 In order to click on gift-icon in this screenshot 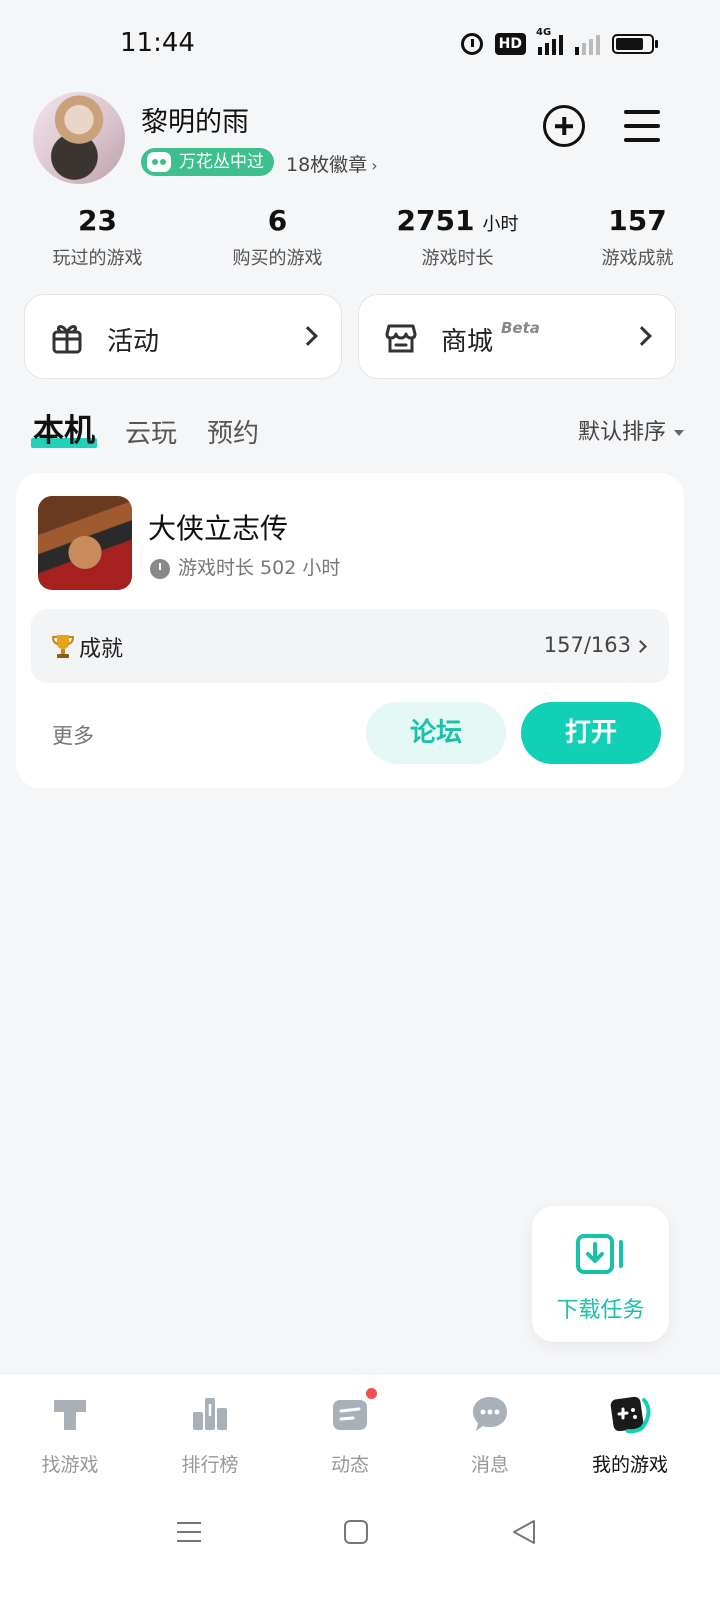, I will do `click(67, 339)`.